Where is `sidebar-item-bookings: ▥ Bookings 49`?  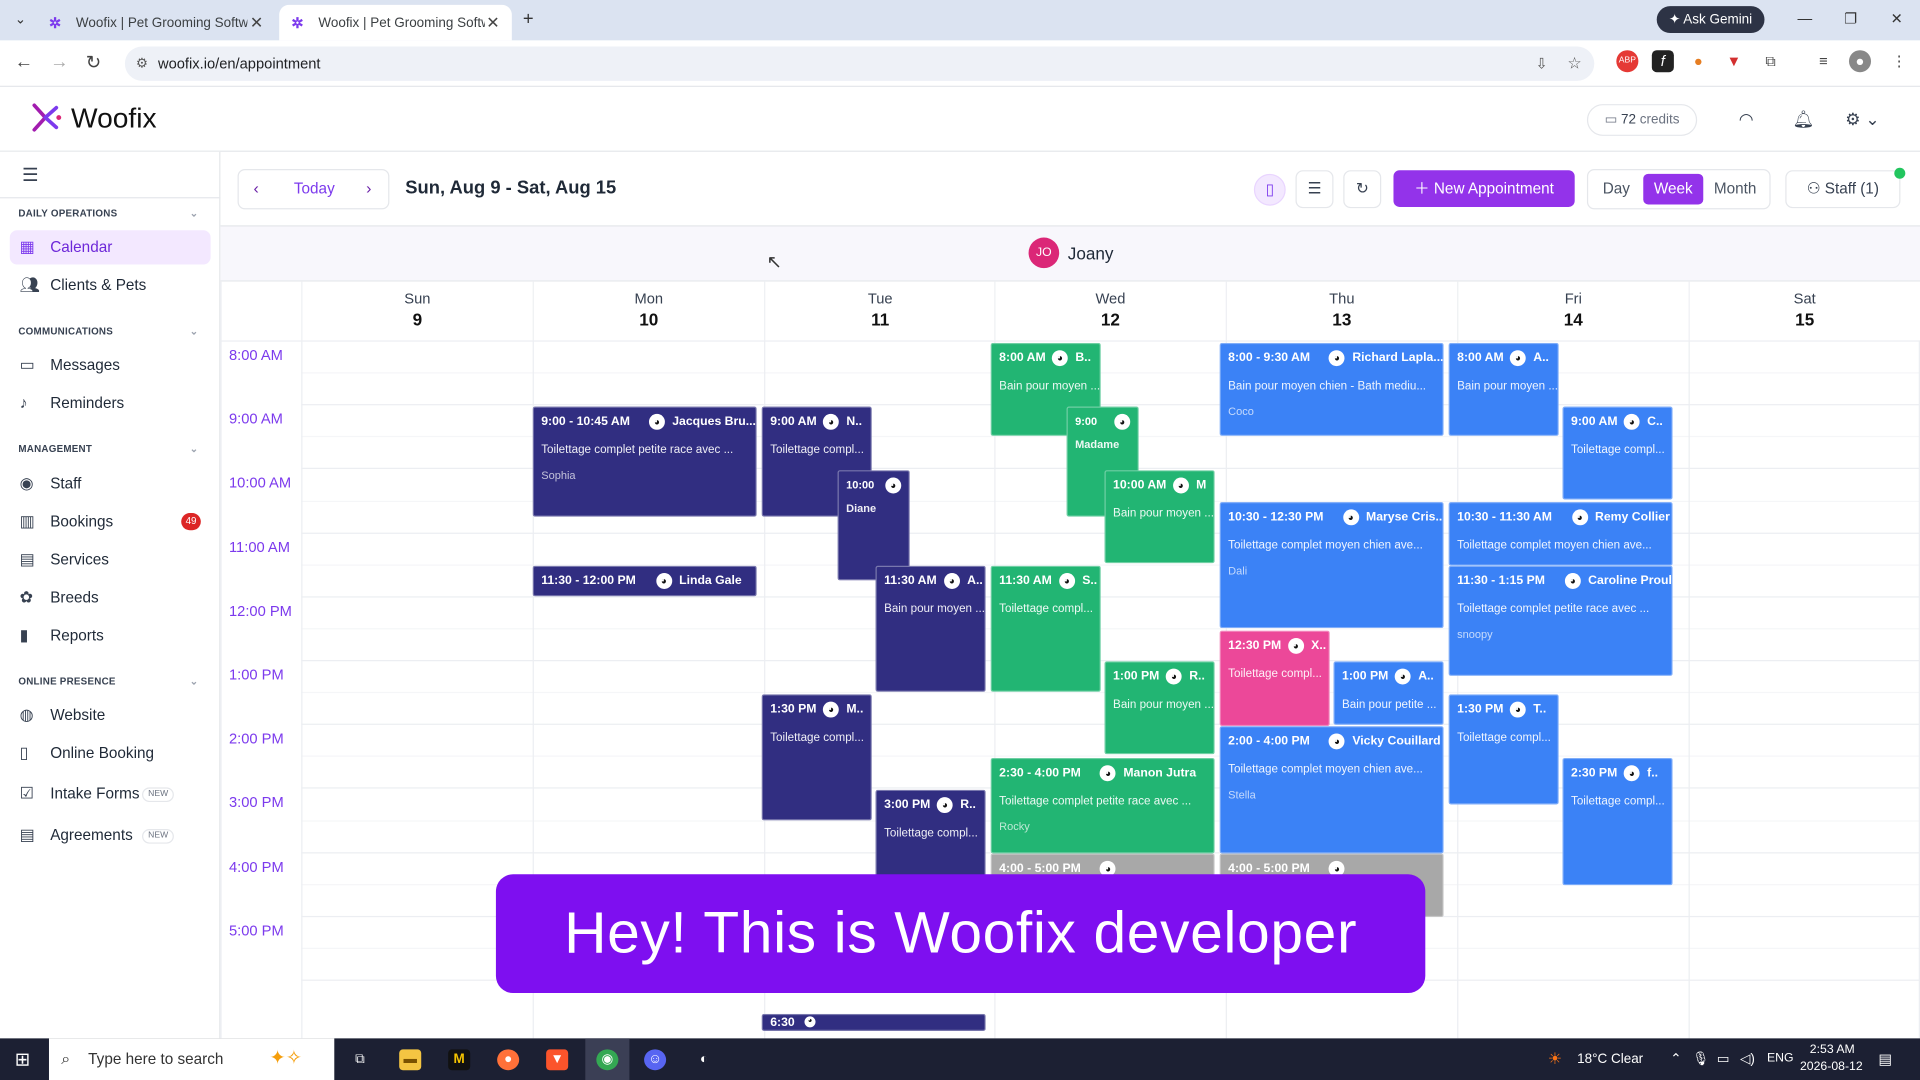
sidebar-item-bookings: ▥ Bookings 49 is located at coordinates (110, 521).